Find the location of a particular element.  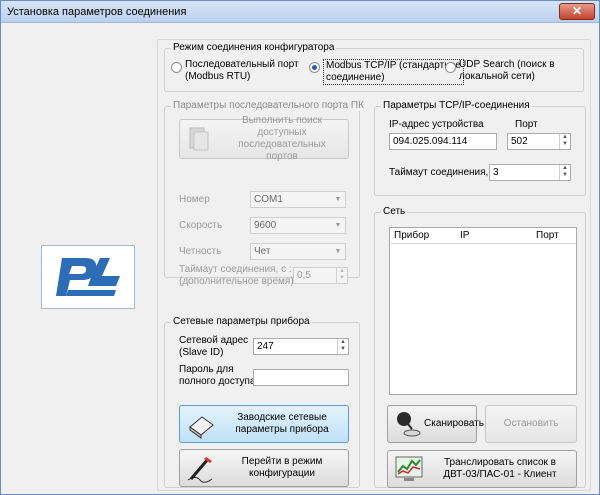

pen-edit-icon is located at coordinates (200, 470).